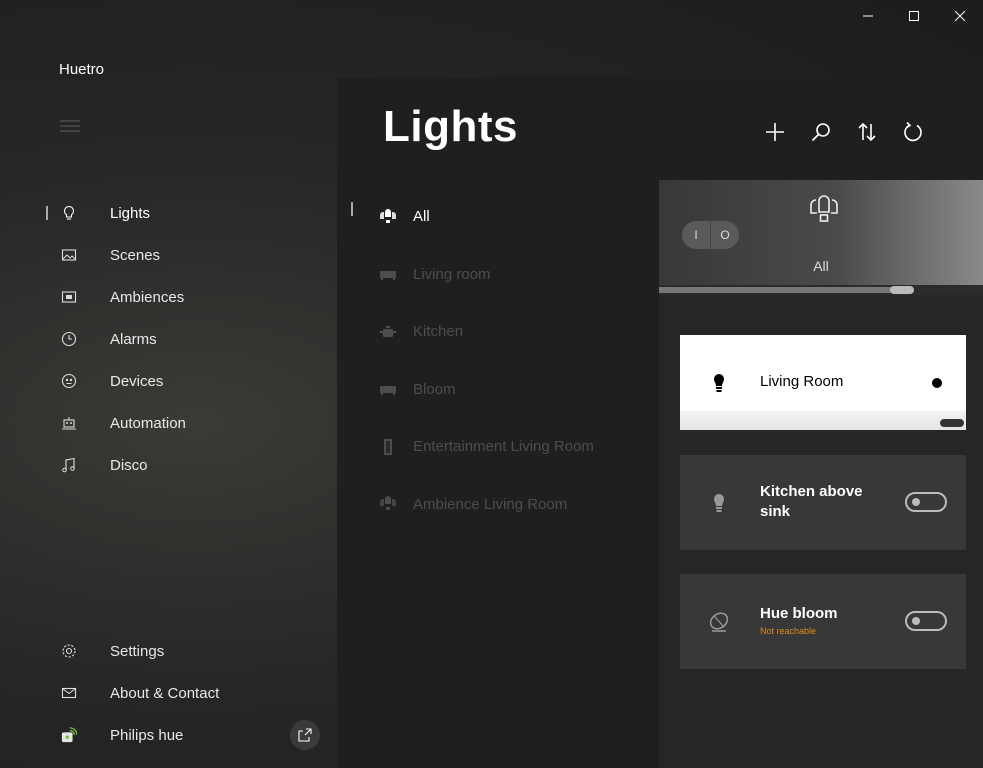  What do you see at coordinates (168, 255) in the screenshot?
I see `sidebar-item-scenes: Scenes` at bounding box center [168, 255].